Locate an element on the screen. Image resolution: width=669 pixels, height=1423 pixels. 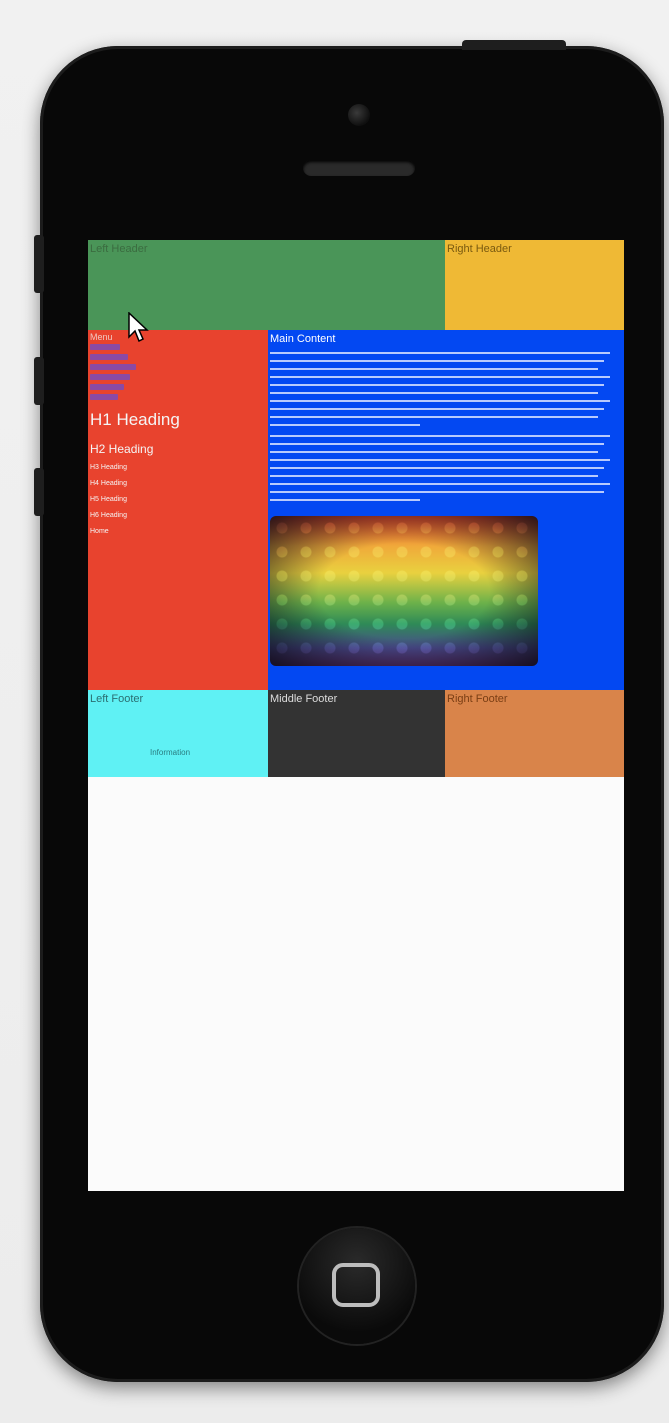
image-pattern-overlay is located at coordinates (404, 591).